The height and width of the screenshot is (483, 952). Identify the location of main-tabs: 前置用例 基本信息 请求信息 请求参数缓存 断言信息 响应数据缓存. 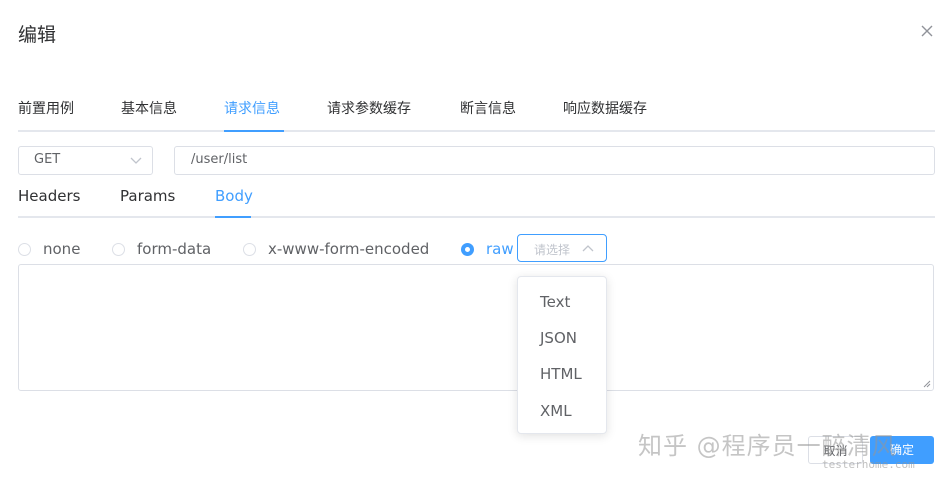
(476, 112).